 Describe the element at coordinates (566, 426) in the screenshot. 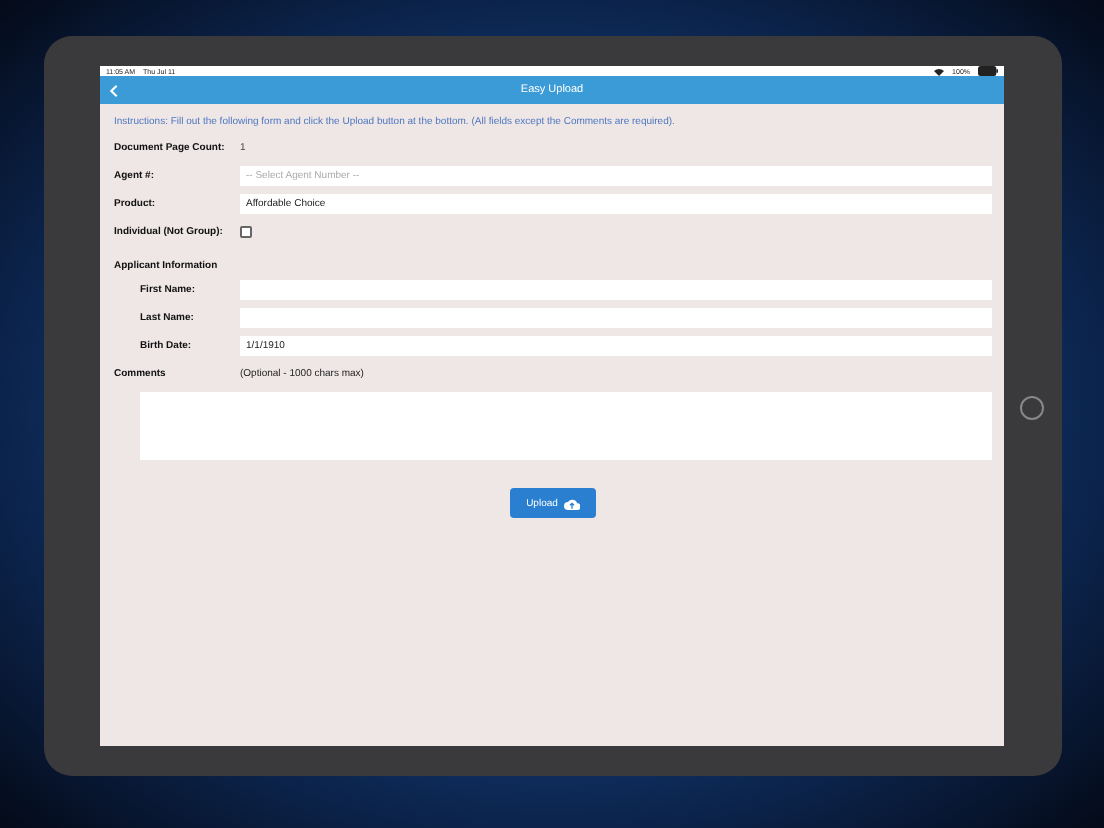

I see `comments-field` at that location.